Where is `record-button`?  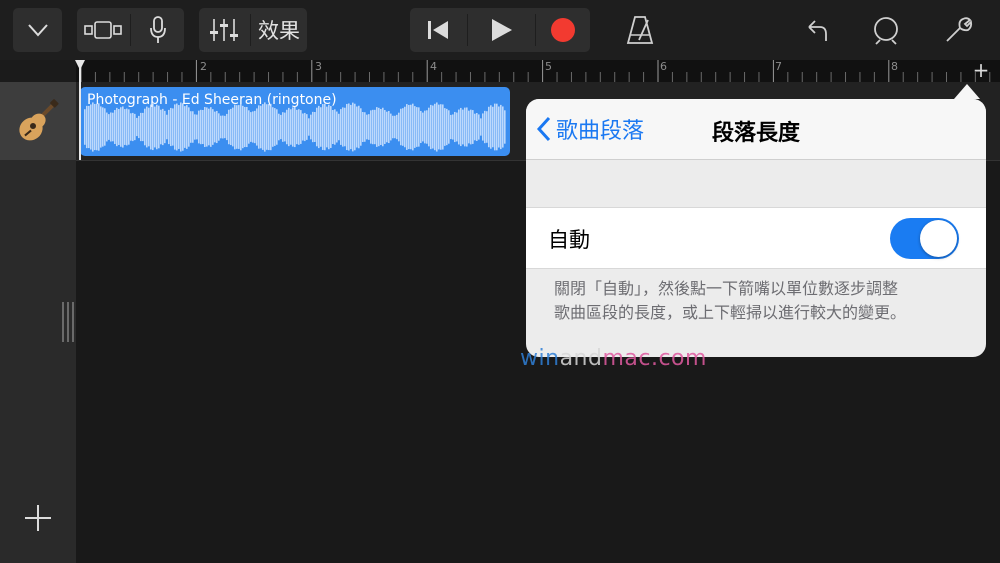
record-button is located at coordinates (563, 30).